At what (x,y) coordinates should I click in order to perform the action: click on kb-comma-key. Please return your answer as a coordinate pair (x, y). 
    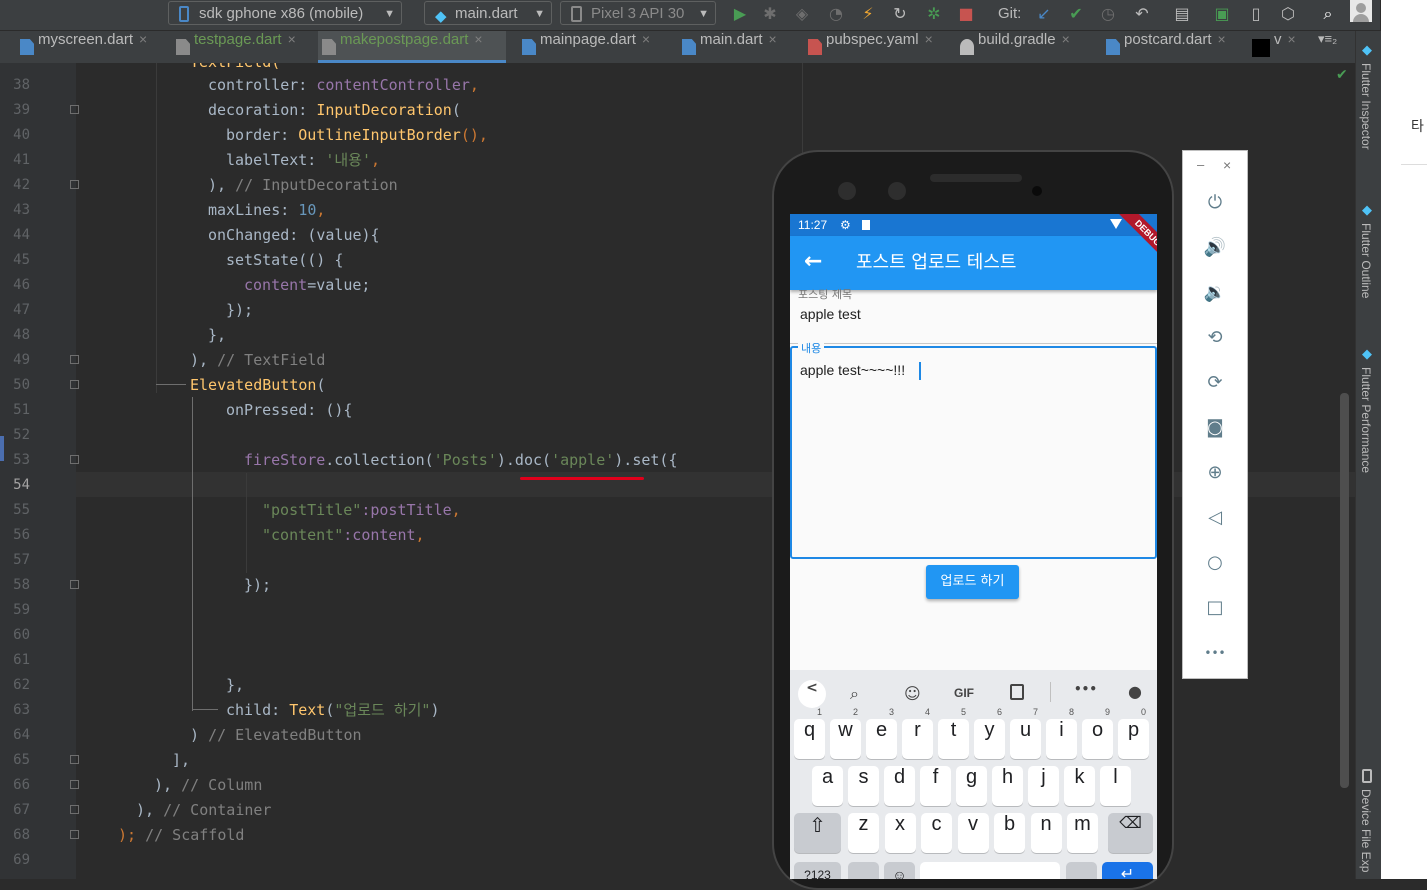
    Looking at the image, I should click on (863, 870).